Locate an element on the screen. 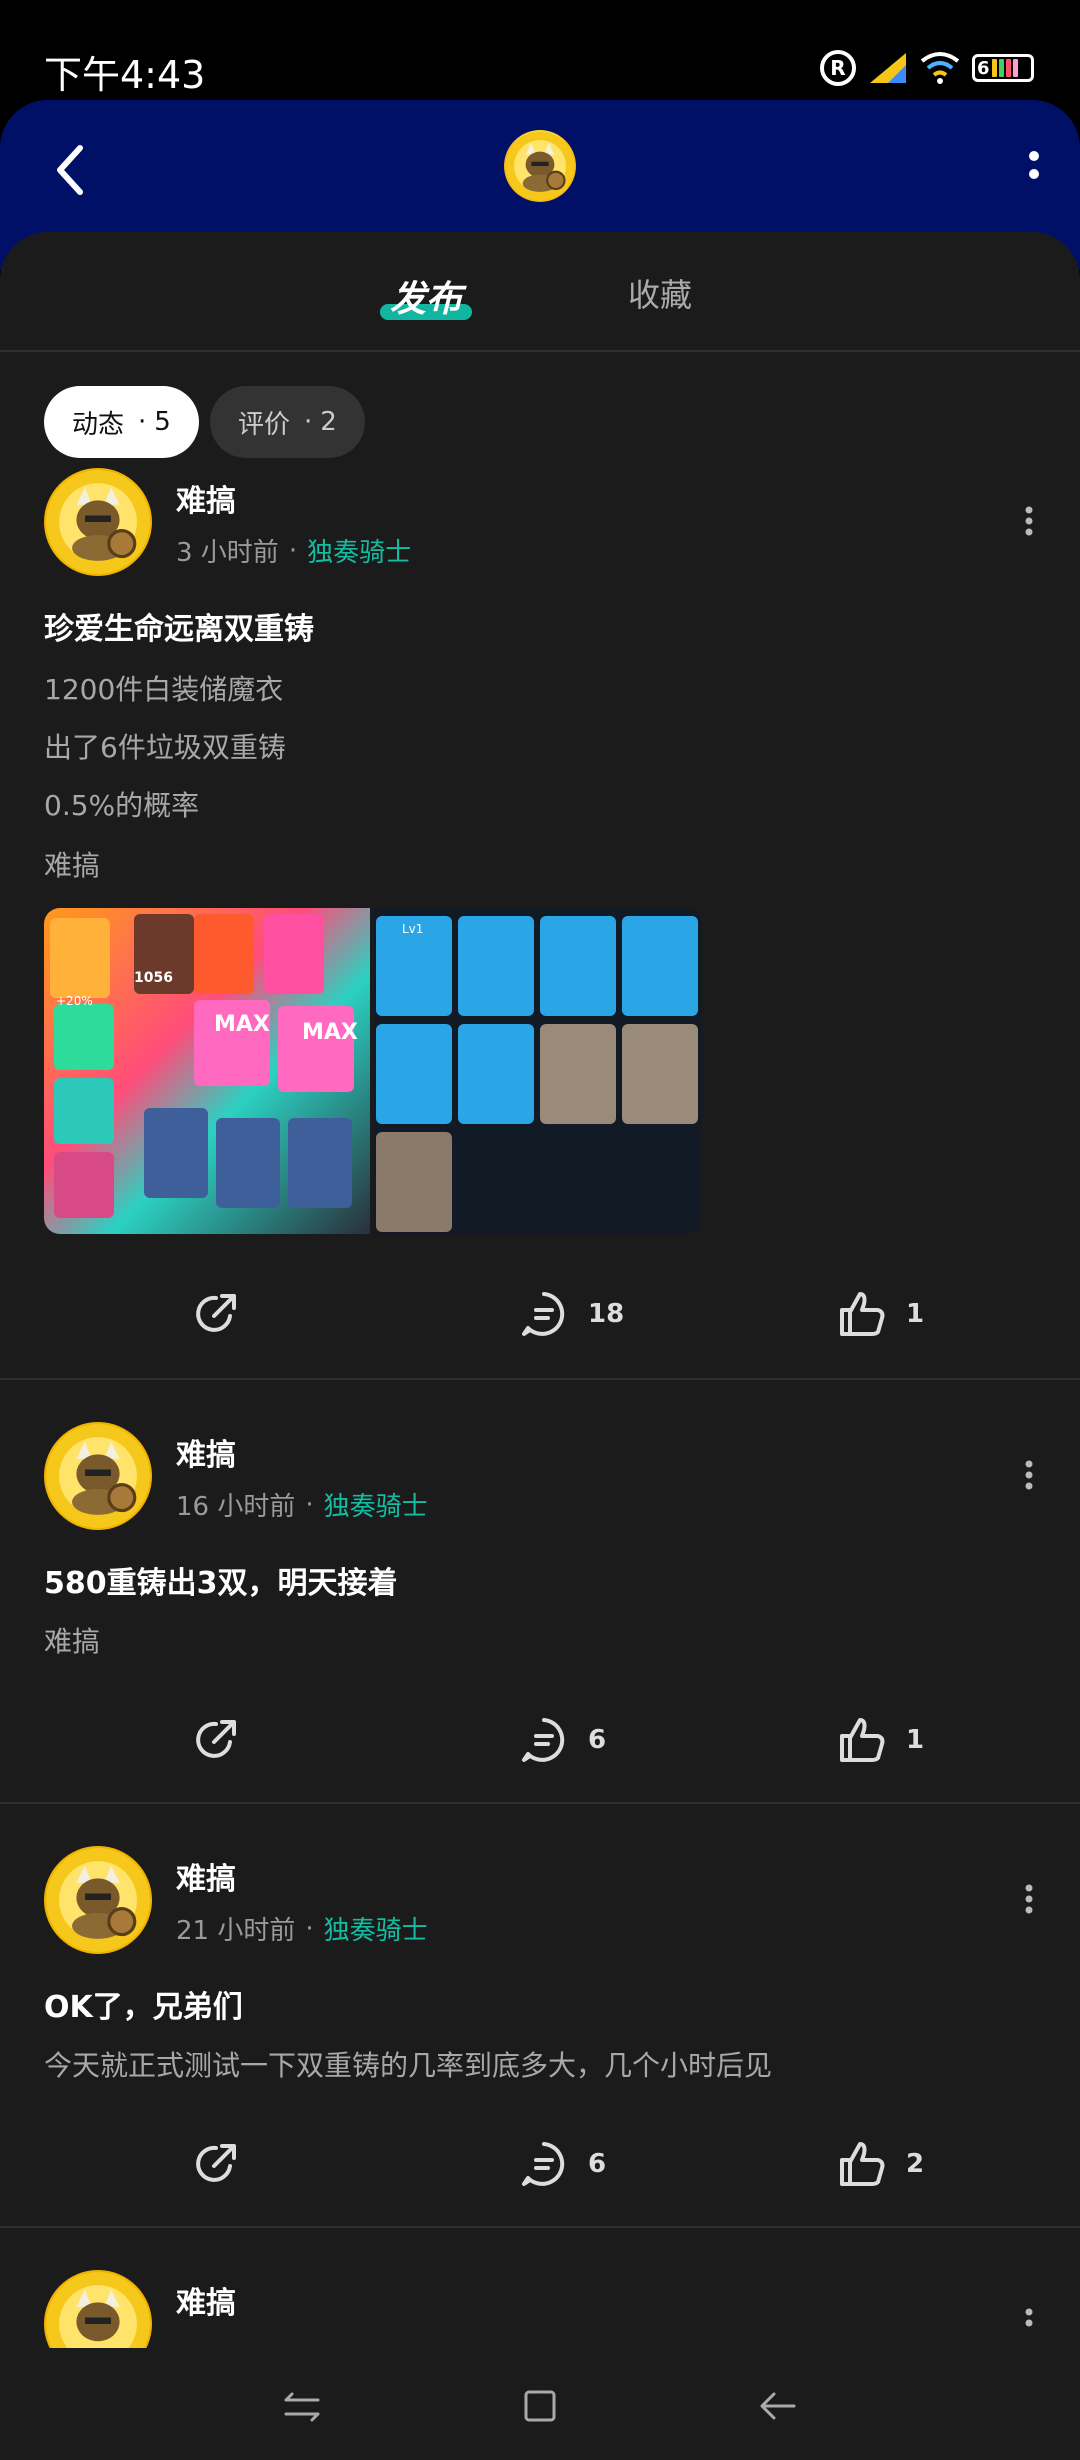  post-actions: 18 1 is located at coordinates (540, 1314).